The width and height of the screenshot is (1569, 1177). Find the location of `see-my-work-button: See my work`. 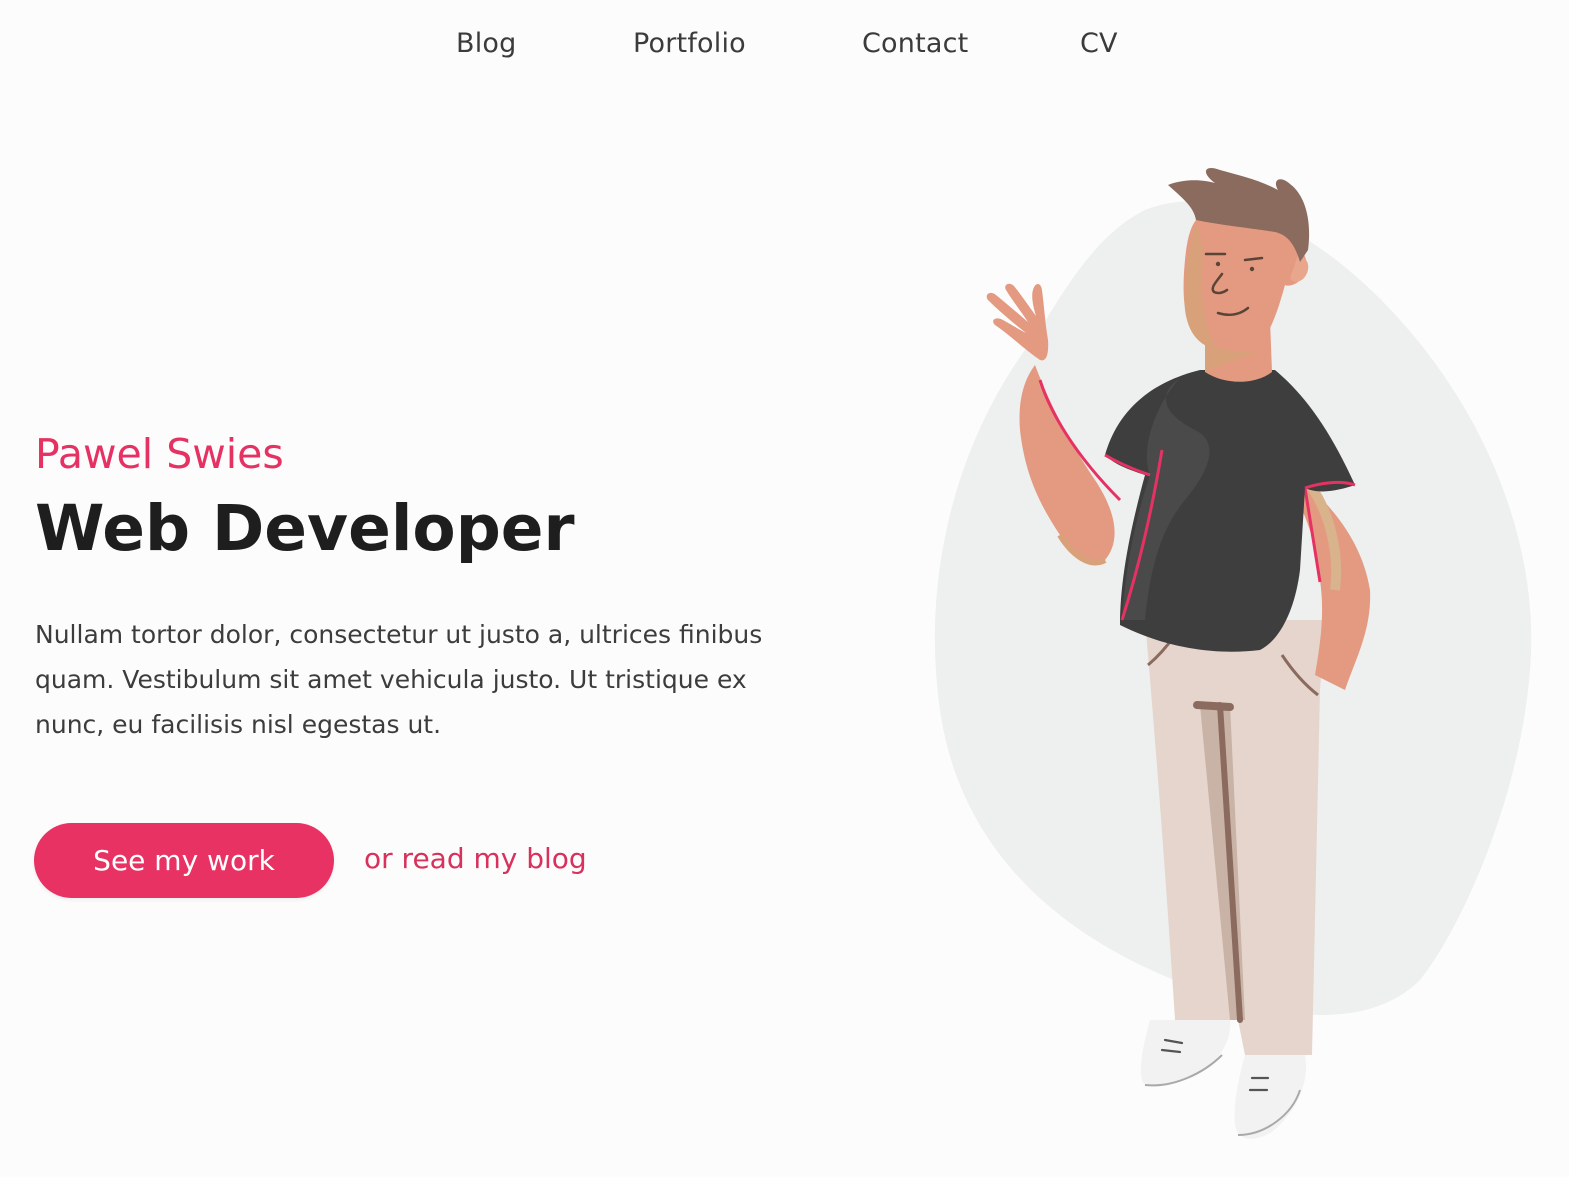

see-my-work-button: See my work is located at coordinates (184, 860).